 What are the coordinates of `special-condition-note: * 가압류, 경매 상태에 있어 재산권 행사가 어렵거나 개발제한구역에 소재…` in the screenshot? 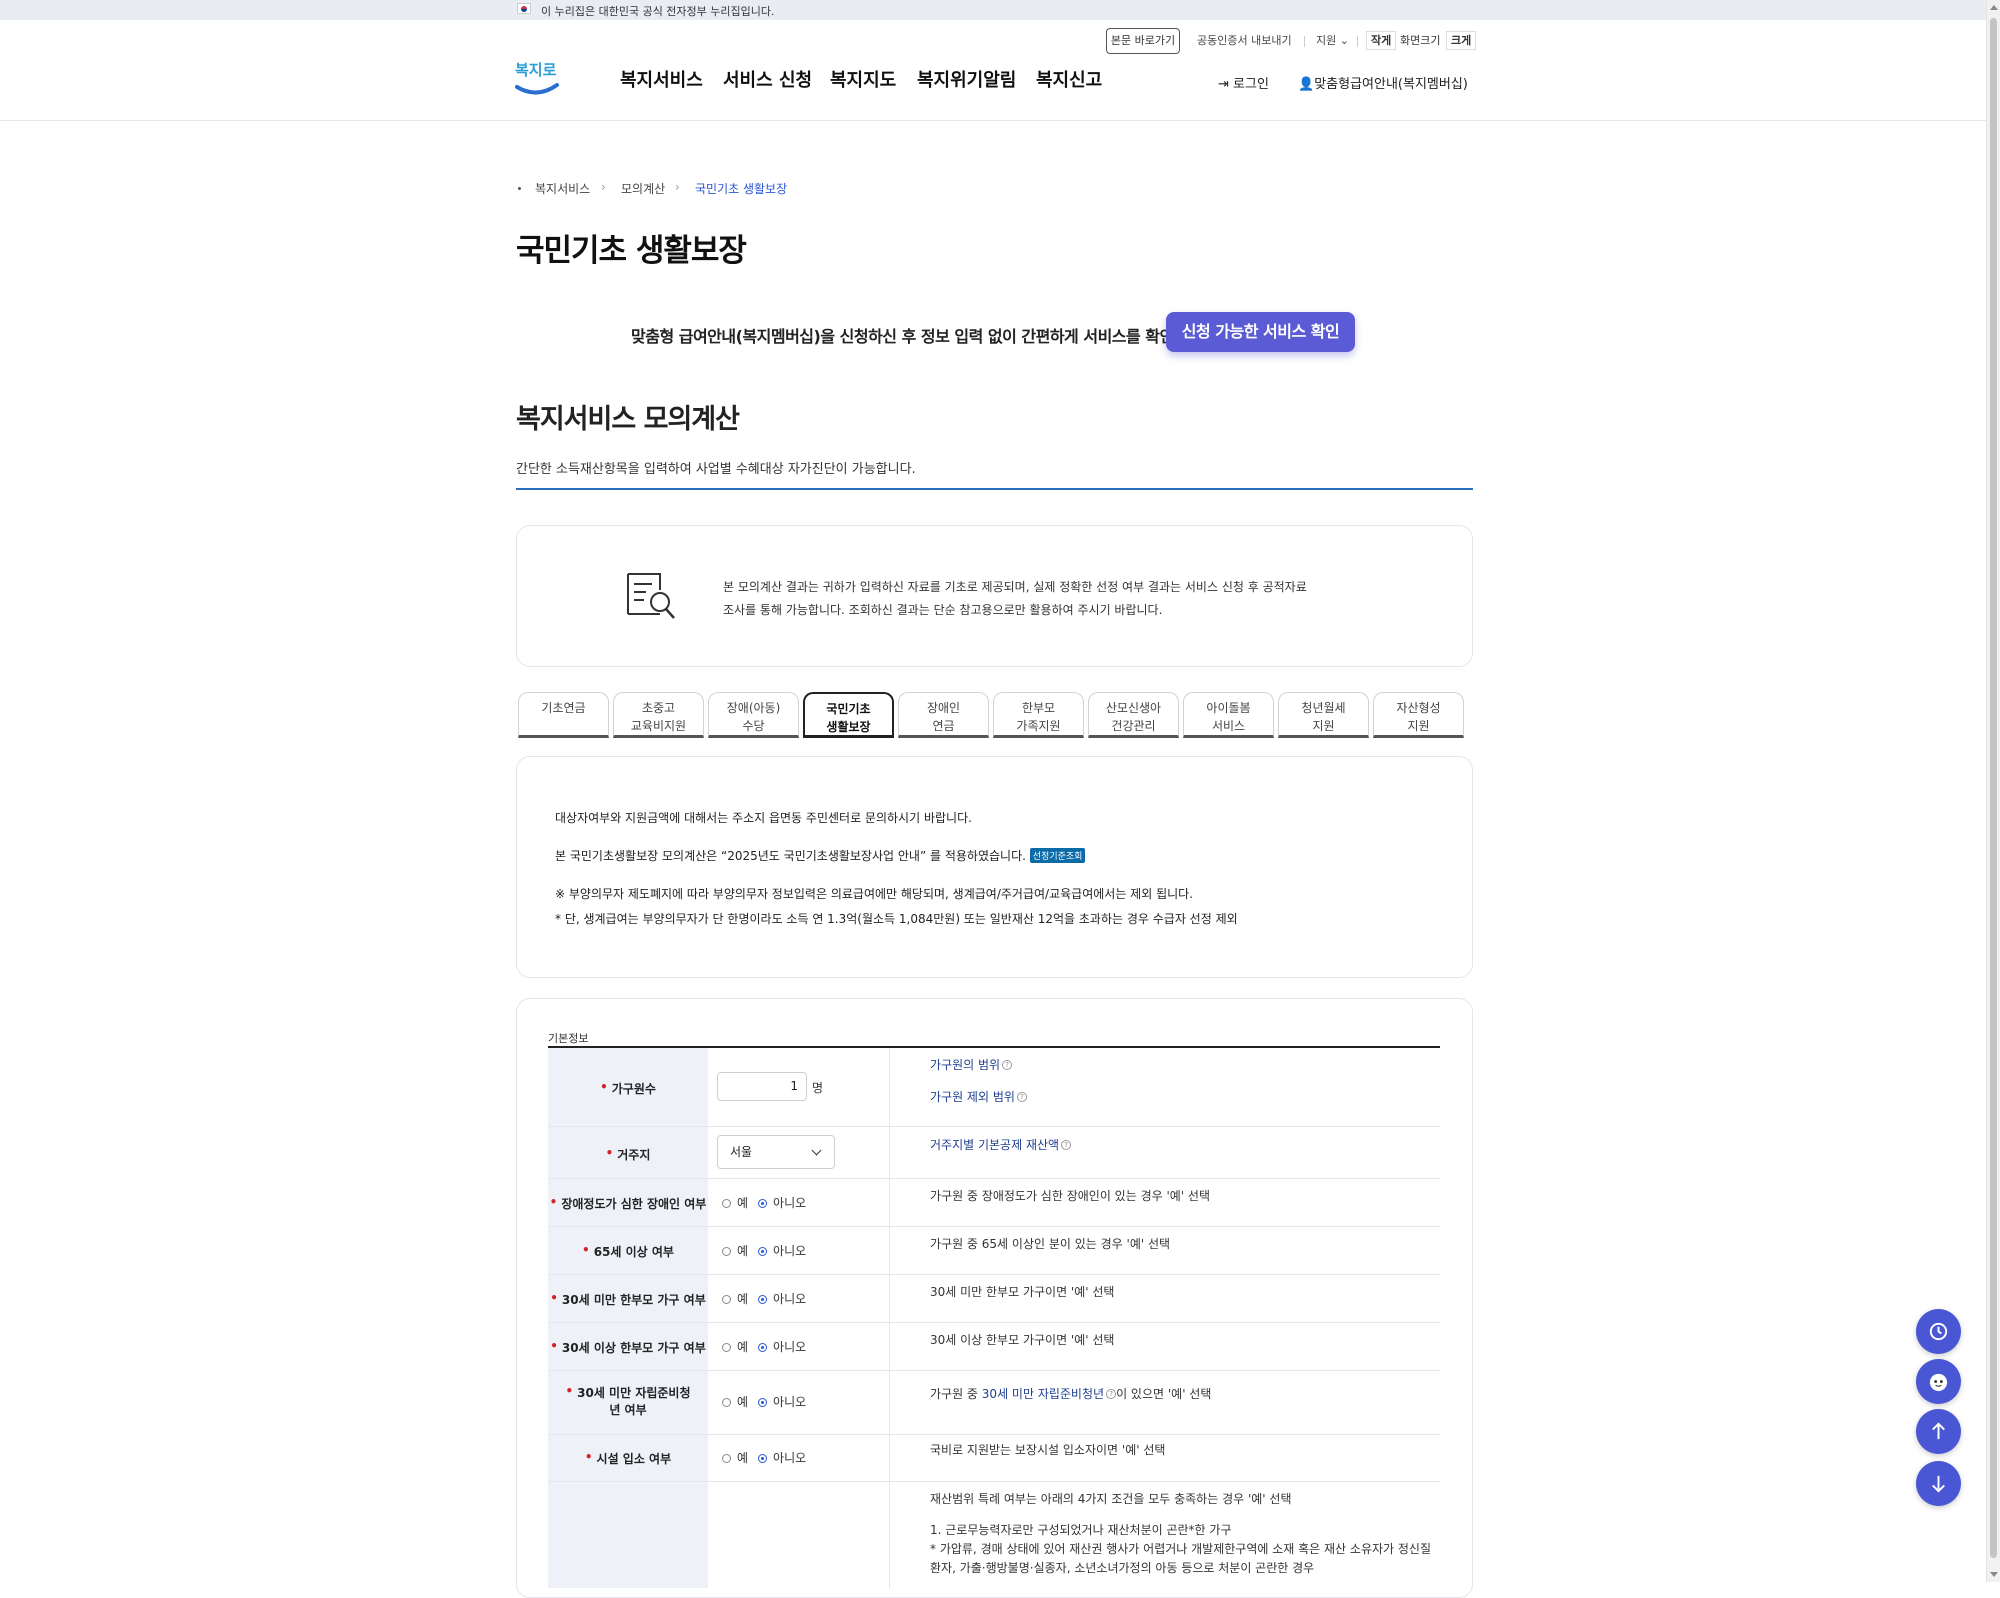 It's located at (1181, 1549).